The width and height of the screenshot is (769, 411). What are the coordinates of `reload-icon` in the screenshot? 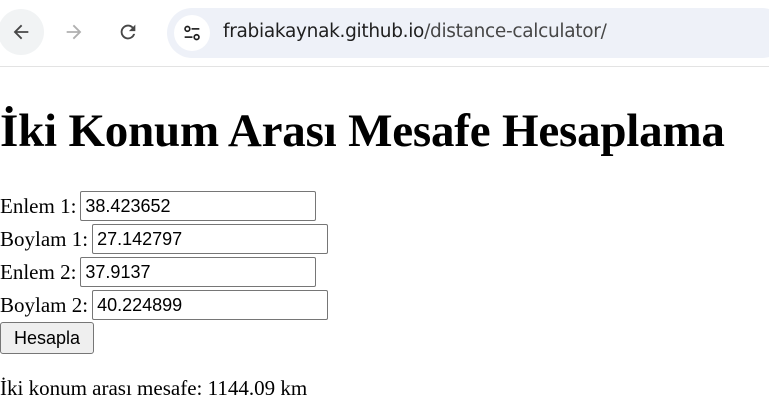 It's located at (128, 32).